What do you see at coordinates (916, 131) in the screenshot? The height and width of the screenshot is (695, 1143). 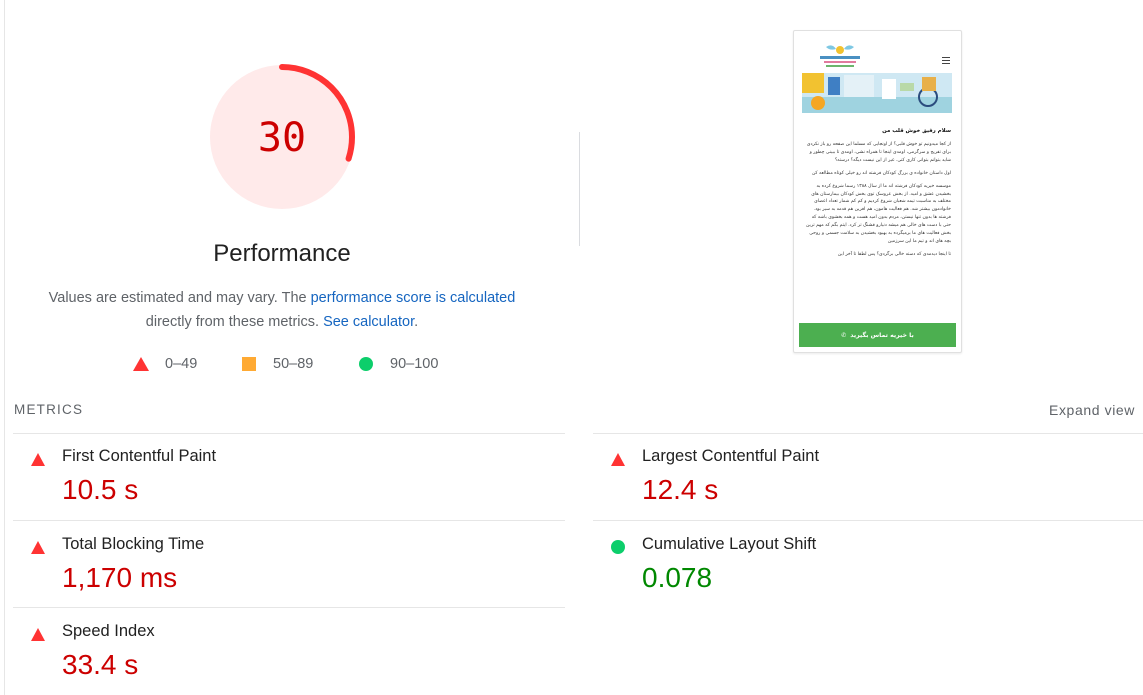 I see `thumbnail-heading: سلام رفیق خوش قلب من` at bounding box center [916, 131].